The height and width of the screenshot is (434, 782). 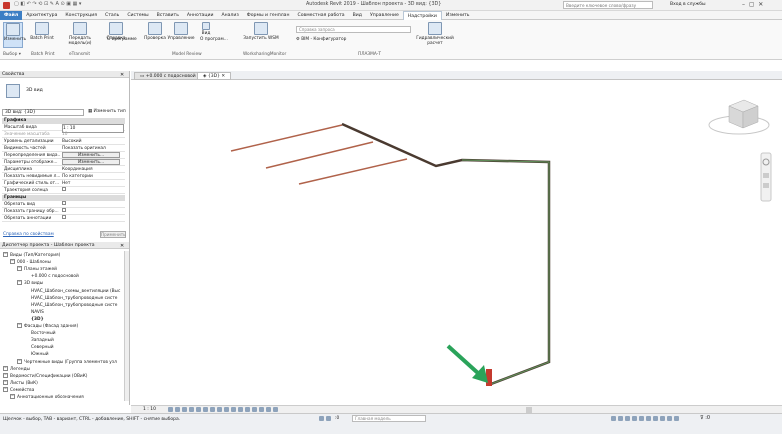 What do you see at coordinates (43, 112) in the screenshot?
I see `instance-selector: 3D вид: {3D}` at bounding box center [43, 112].